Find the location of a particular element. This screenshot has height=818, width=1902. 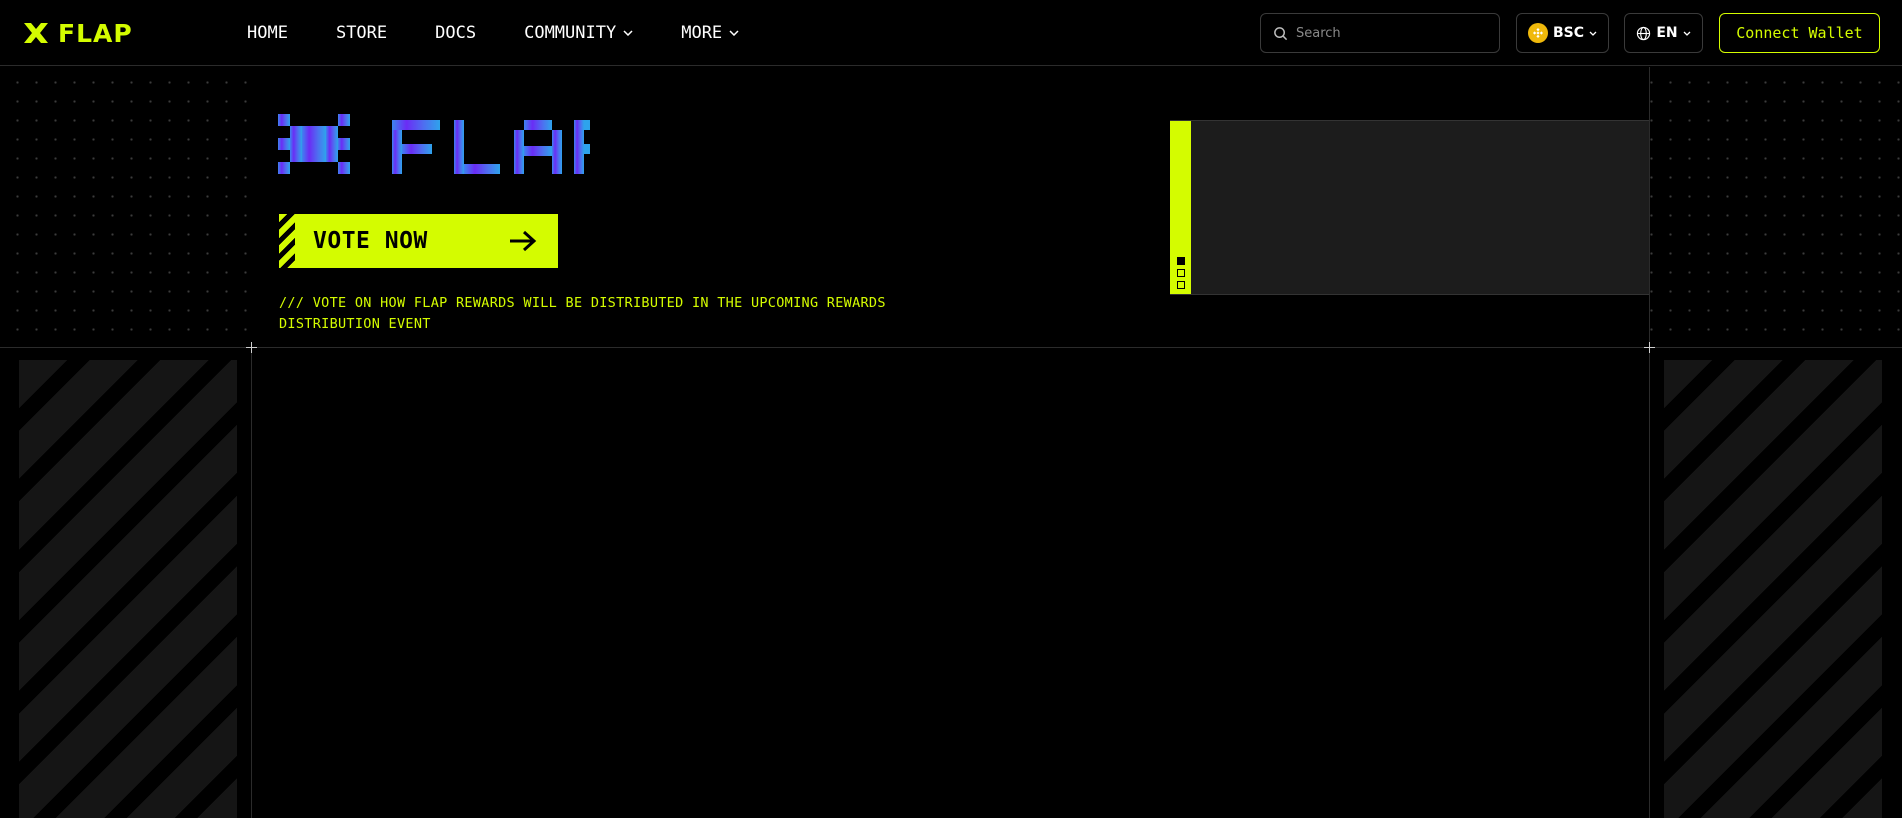

chain-selector: BSC is located at coordinates (1562, 33).